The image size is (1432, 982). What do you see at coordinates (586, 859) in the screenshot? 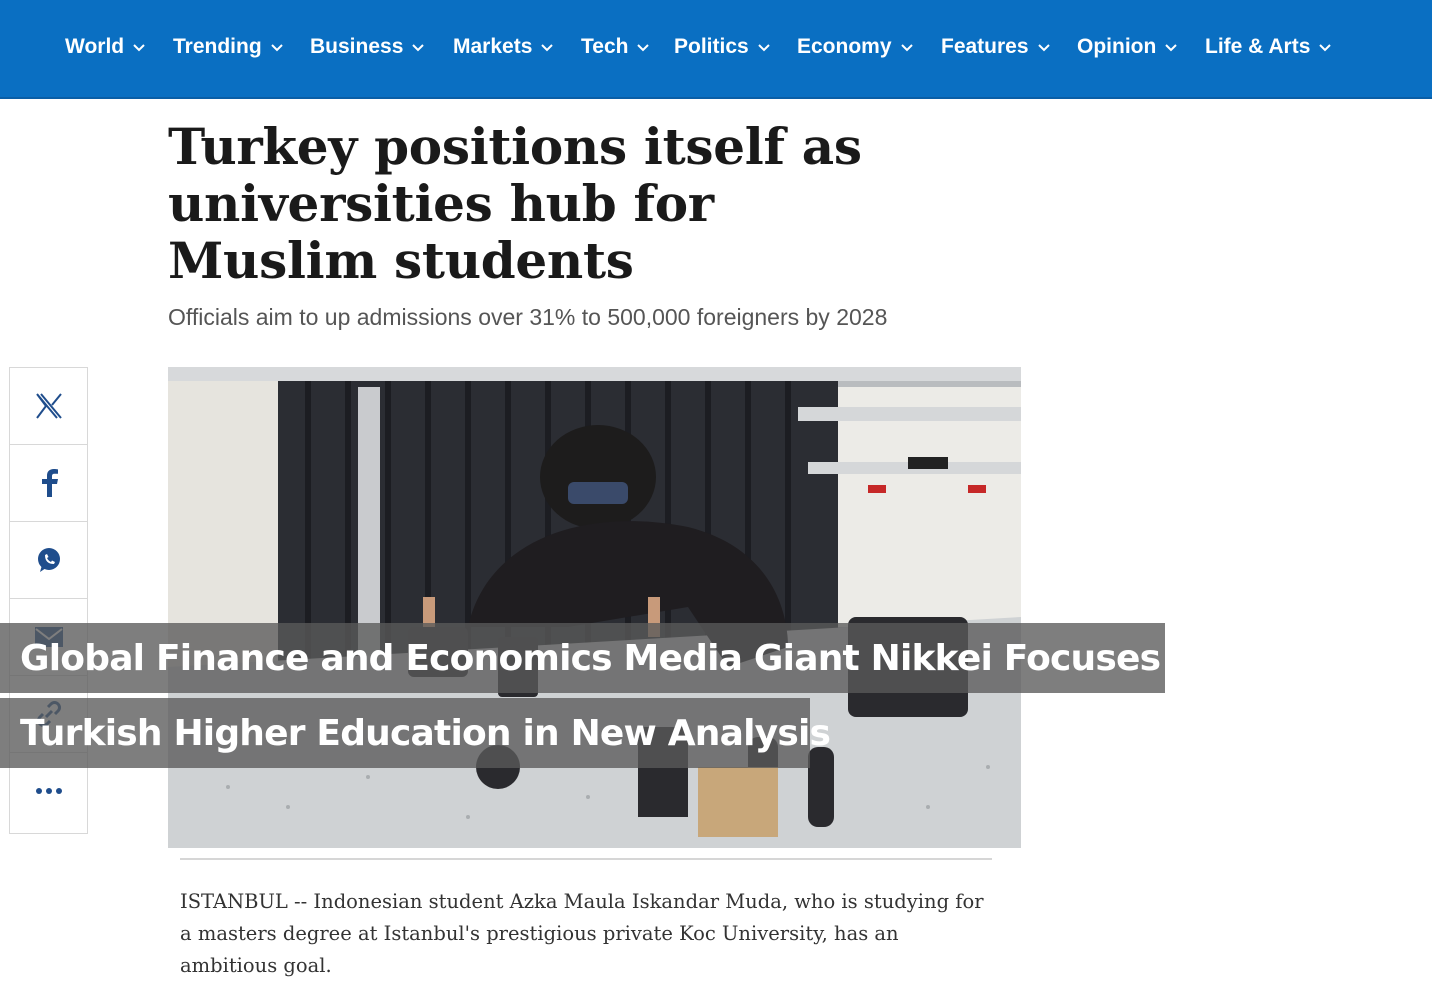
I see `article-divider` at bounding box center [586, 859].